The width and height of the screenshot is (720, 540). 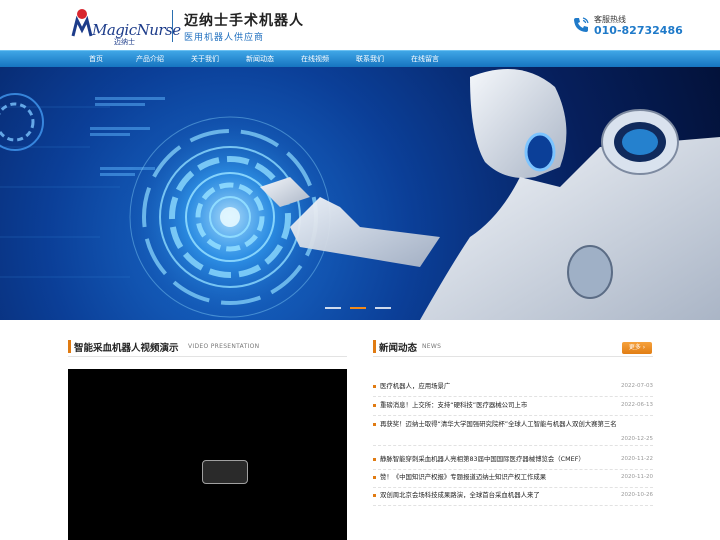 I want to click on news-item: 赞！《中国知识产权报》专题报道迈纳士知识产权工作成果 2020-11-20, so click(x=513, y=478).